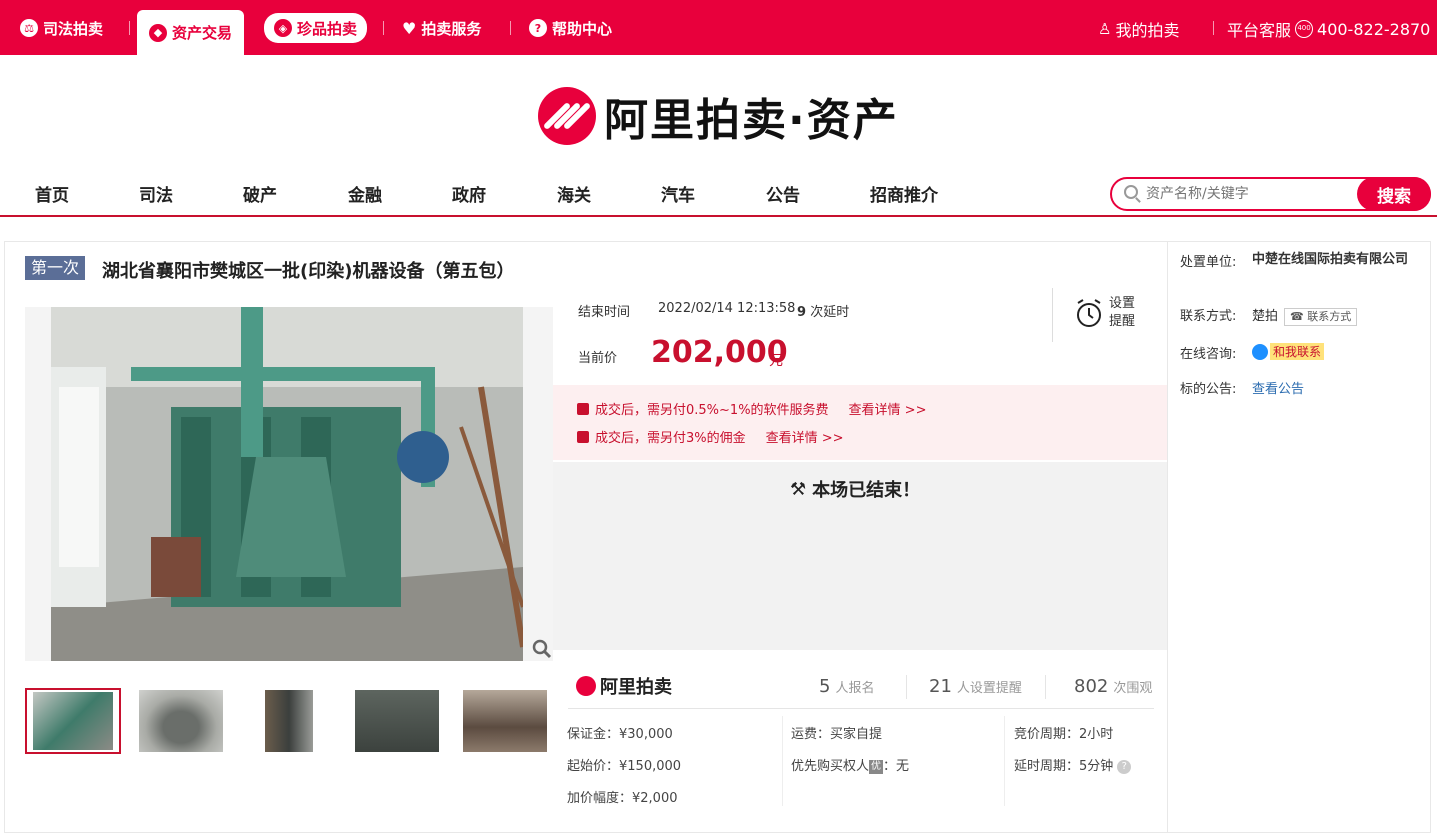  What do you see at coordinates (451, 28) in the screenshot?
I see `tab-label: 拍卖服务` at bounding box center [451, 28].